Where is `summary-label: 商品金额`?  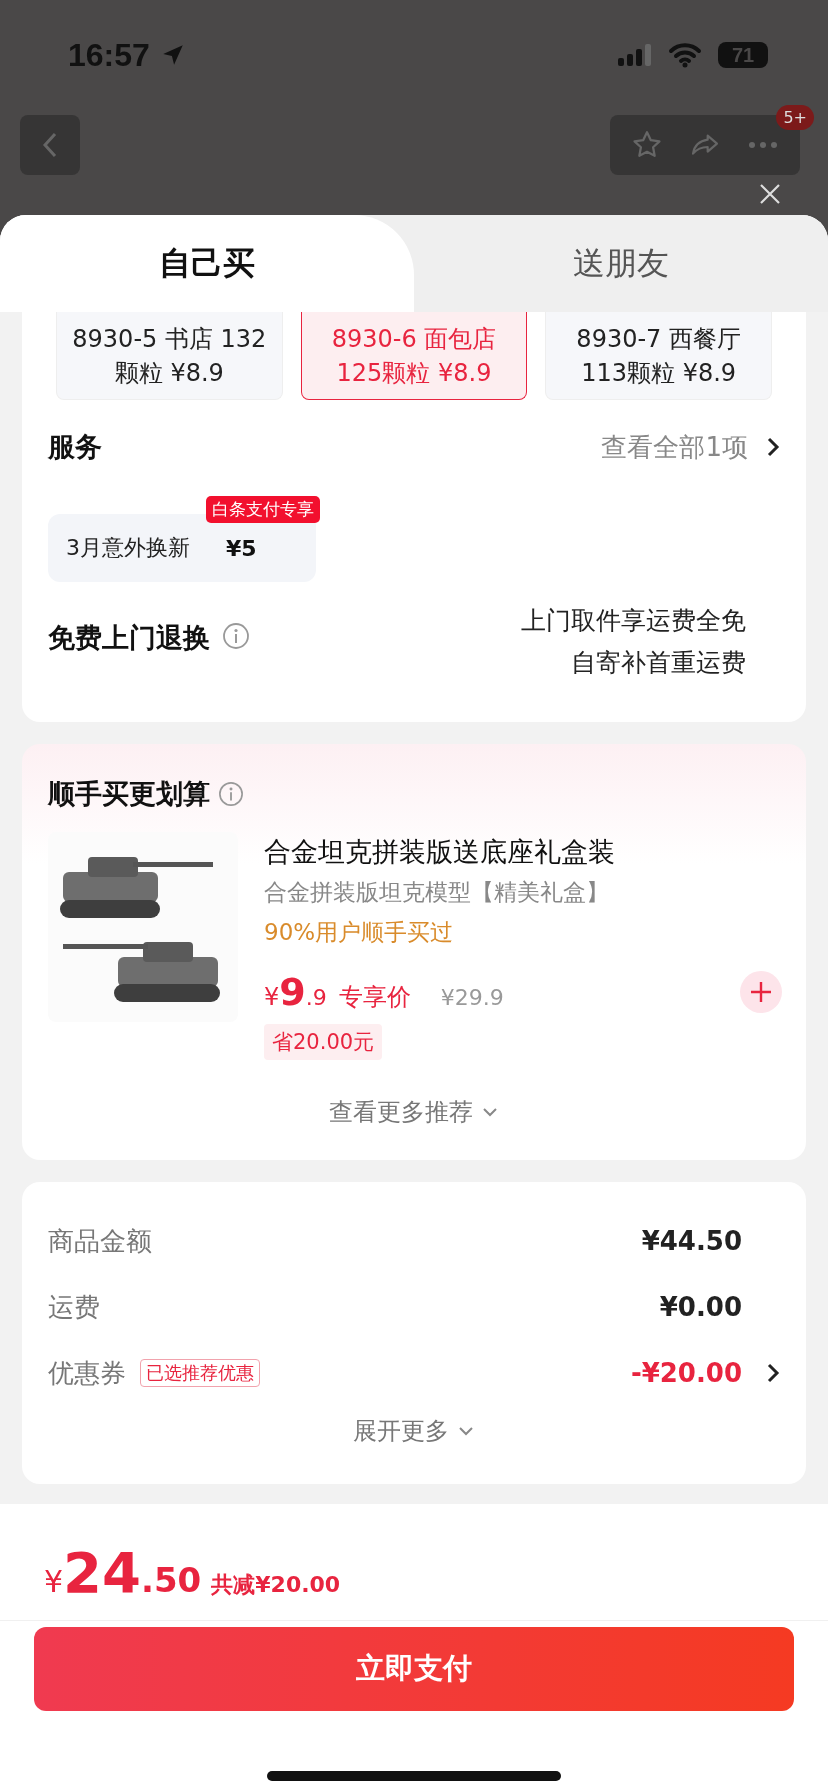
summary-label: 商品金额 is located at coordinates (100, 1241).